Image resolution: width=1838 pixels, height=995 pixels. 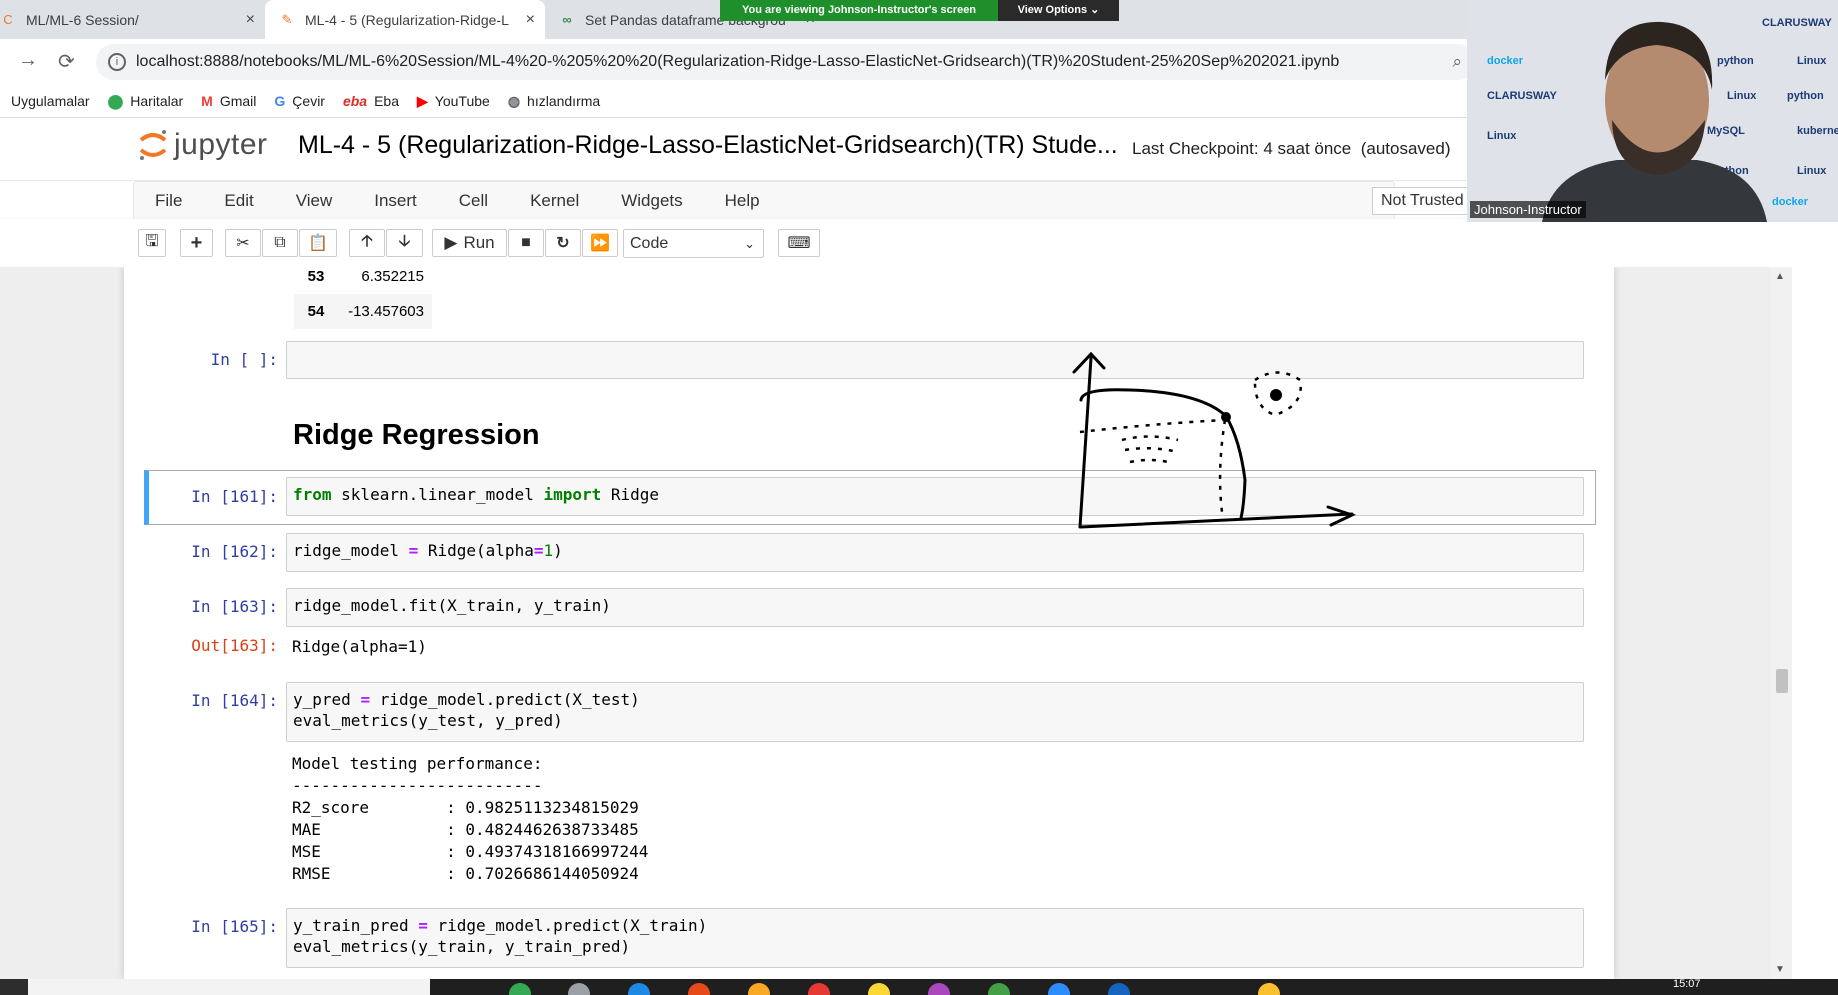 I want to click on scissors-icon: ✂, so click(x=243, y=243).